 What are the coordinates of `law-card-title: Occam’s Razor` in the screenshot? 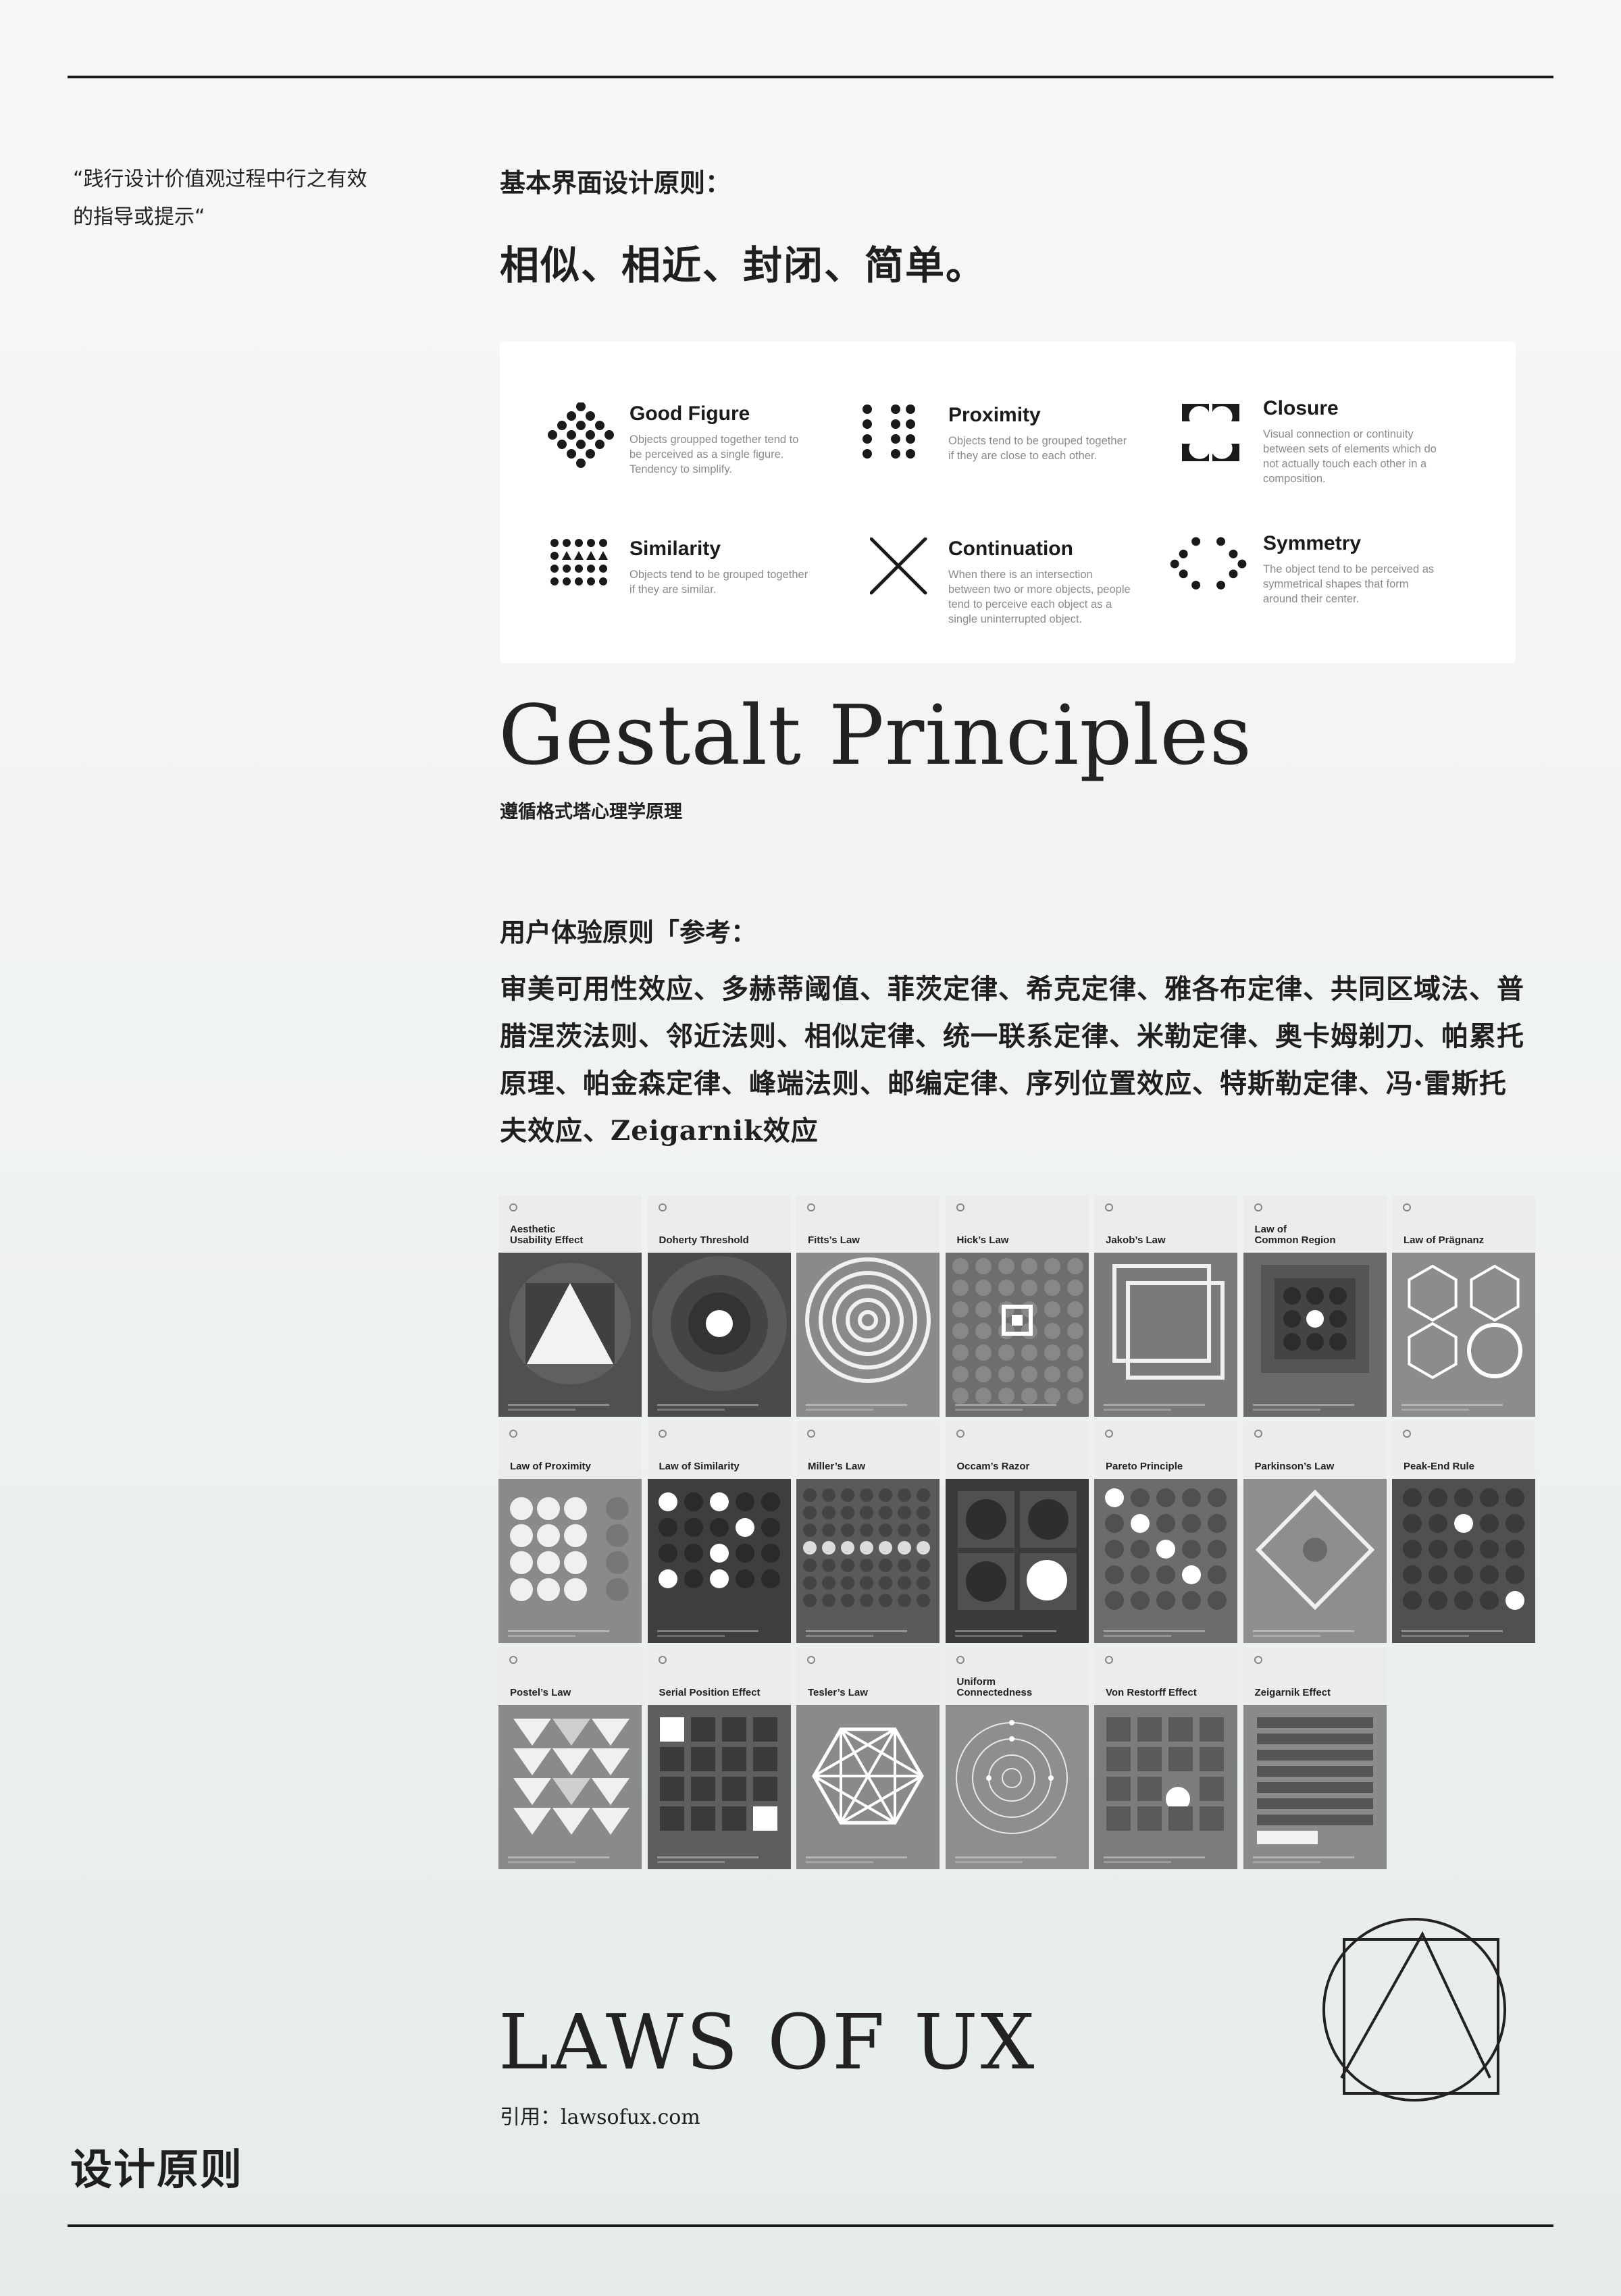 It's located at (993, 1466).